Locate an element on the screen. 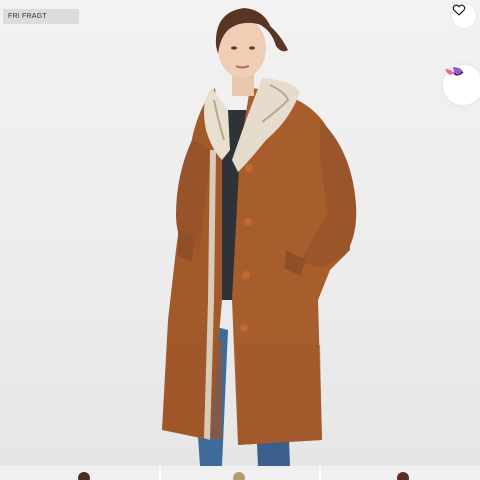  free-shipping-label: FRI FRAGT is located at coordinates (27, 16).